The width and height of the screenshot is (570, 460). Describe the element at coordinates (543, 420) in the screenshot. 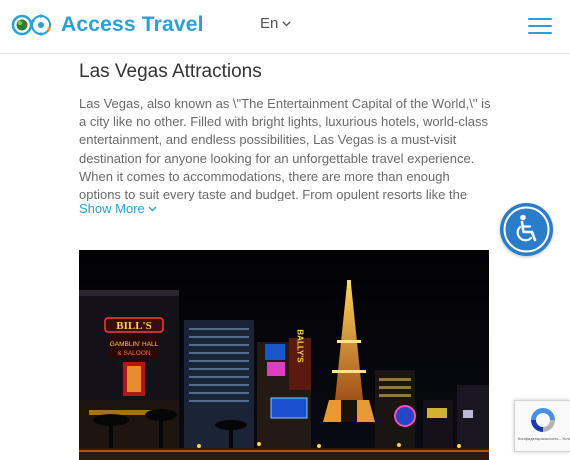

I see `recaptcha-icon` at that location.